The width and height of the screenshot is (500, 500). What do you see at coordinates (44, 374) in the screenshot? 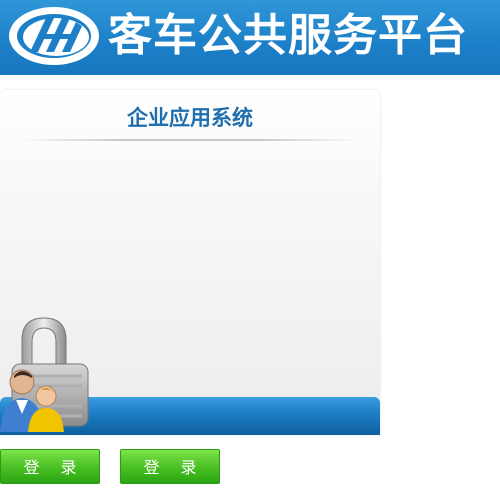
I see `padlock-users-icon` at bounding box center [44, 374].